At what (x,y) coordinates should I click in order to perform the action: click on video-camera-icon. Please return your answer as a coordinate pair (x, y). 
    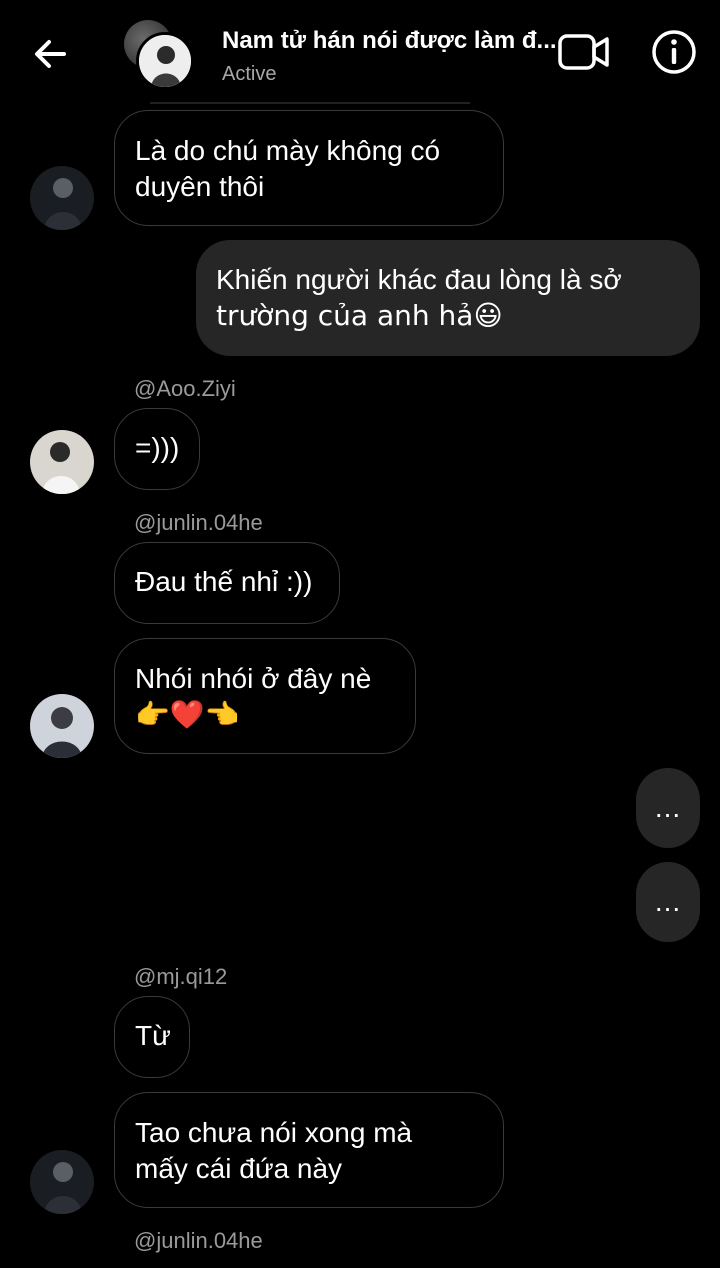
    Looking at the image, I should click on (583, 52).